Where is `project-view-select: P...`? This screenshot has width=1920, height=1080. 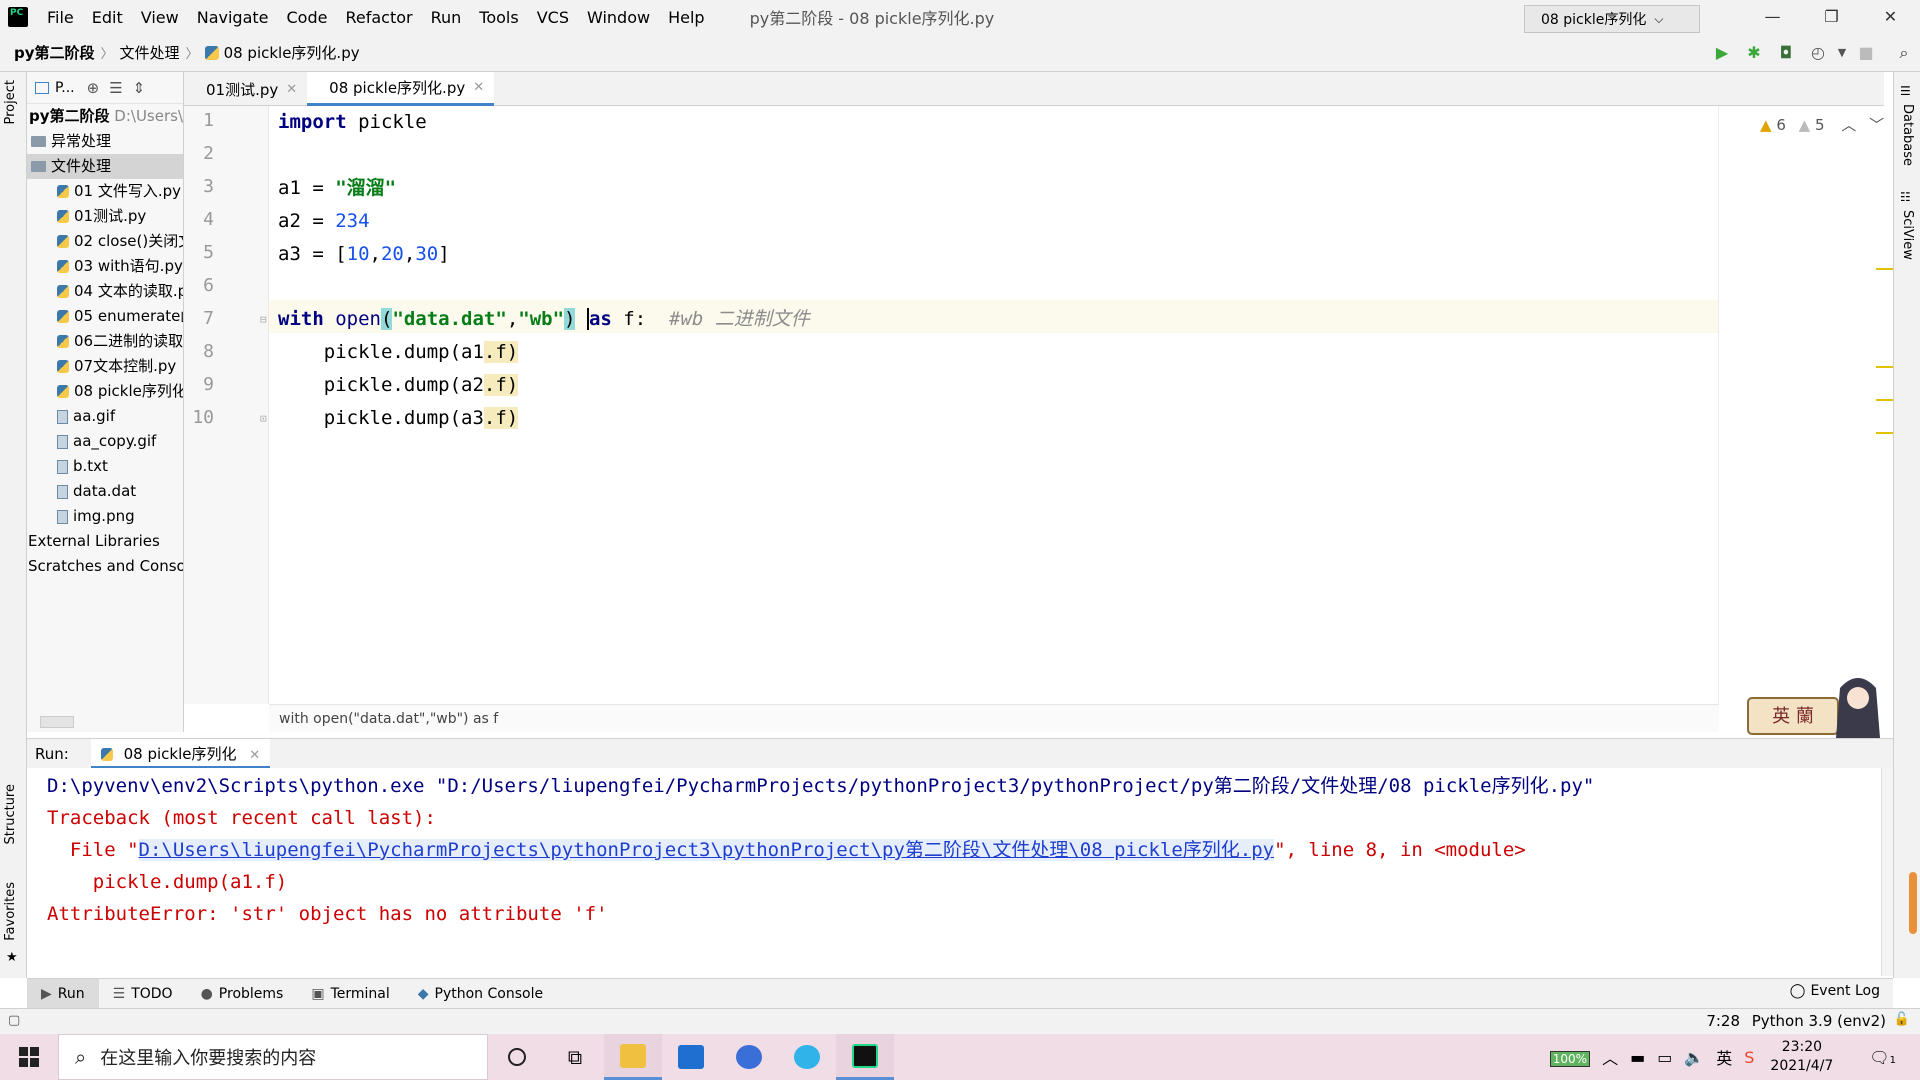 project-view-select: P... is located at coordinates (65, 88).